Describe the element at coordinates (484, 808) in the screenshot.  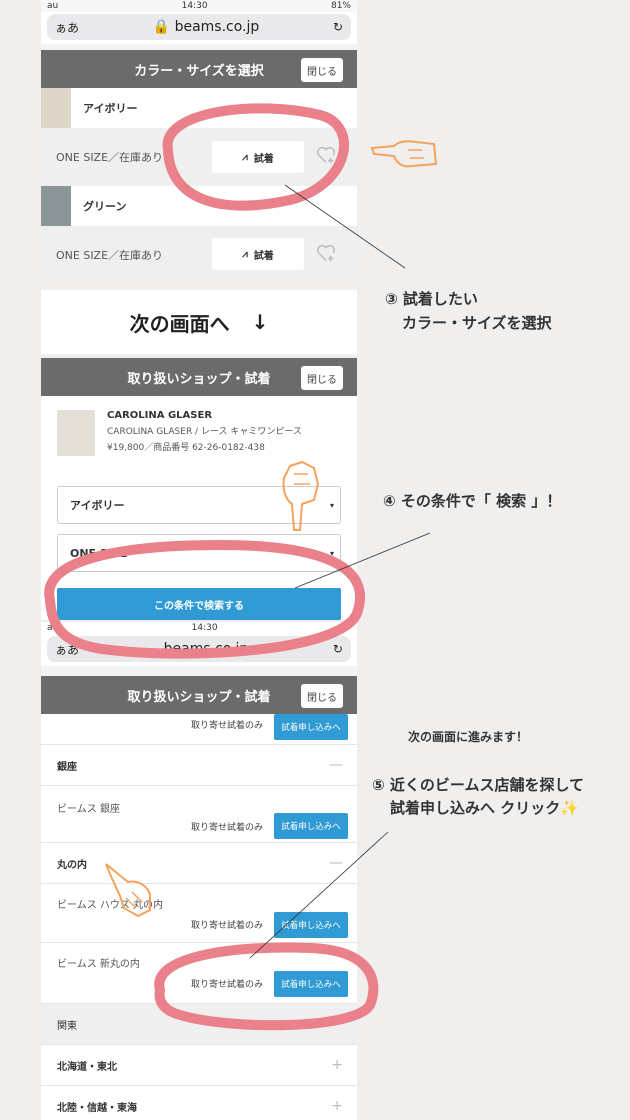
I see `step5-annotation-line2: 試着申し込みへ クリック✨` at that location.